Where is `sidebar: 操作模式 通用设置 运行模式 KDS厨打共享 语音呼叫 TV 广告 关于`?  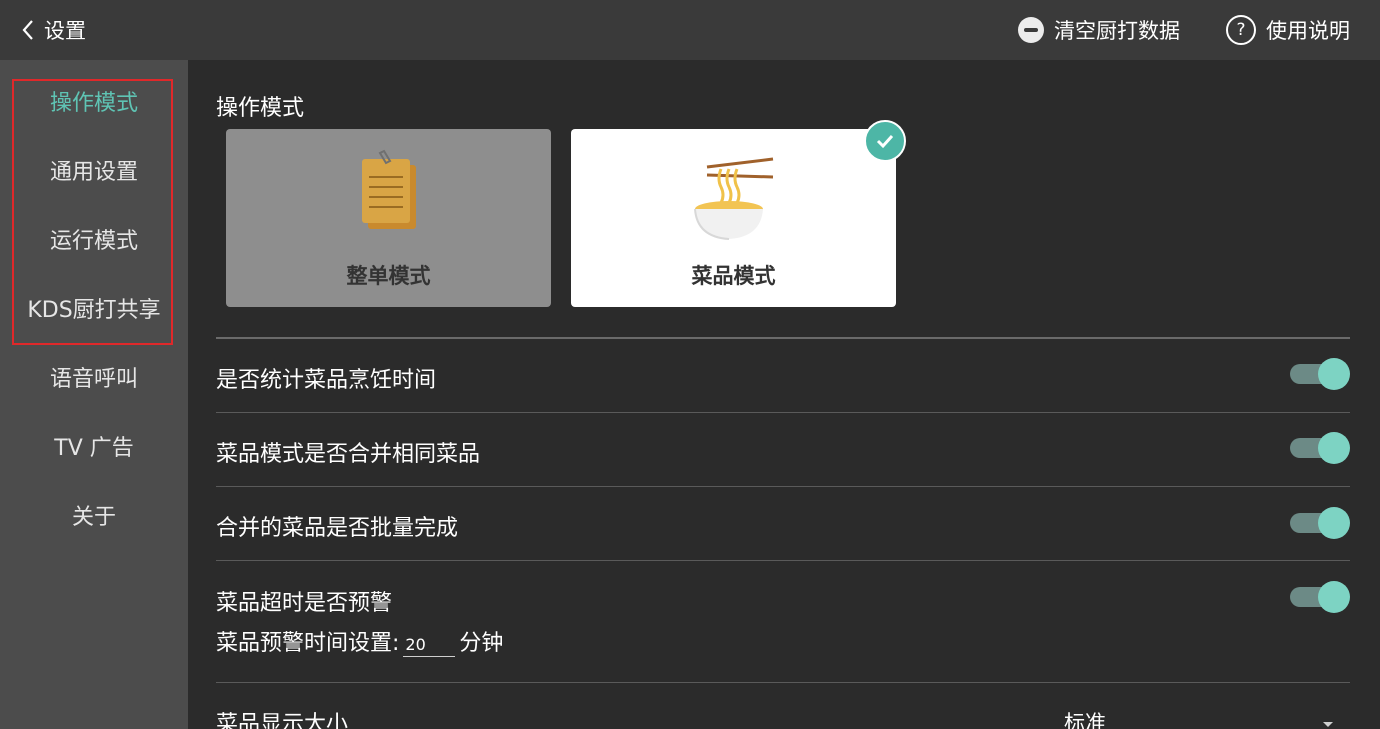
sidebar: 操作模式 通用设置 运行模式 KDS厨打共享 语音呼叫 TV 广告 关于 is located at coordinates (94, 394).